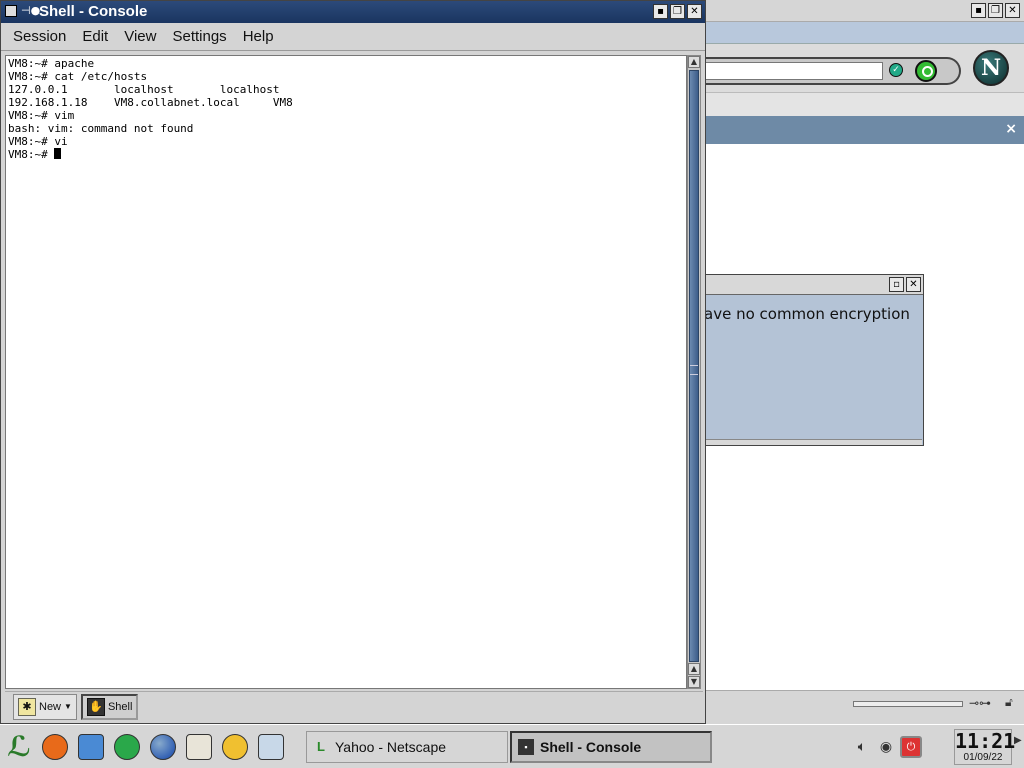  I want to click on terminal-line: VM8:~# vim, so click(41, 115).